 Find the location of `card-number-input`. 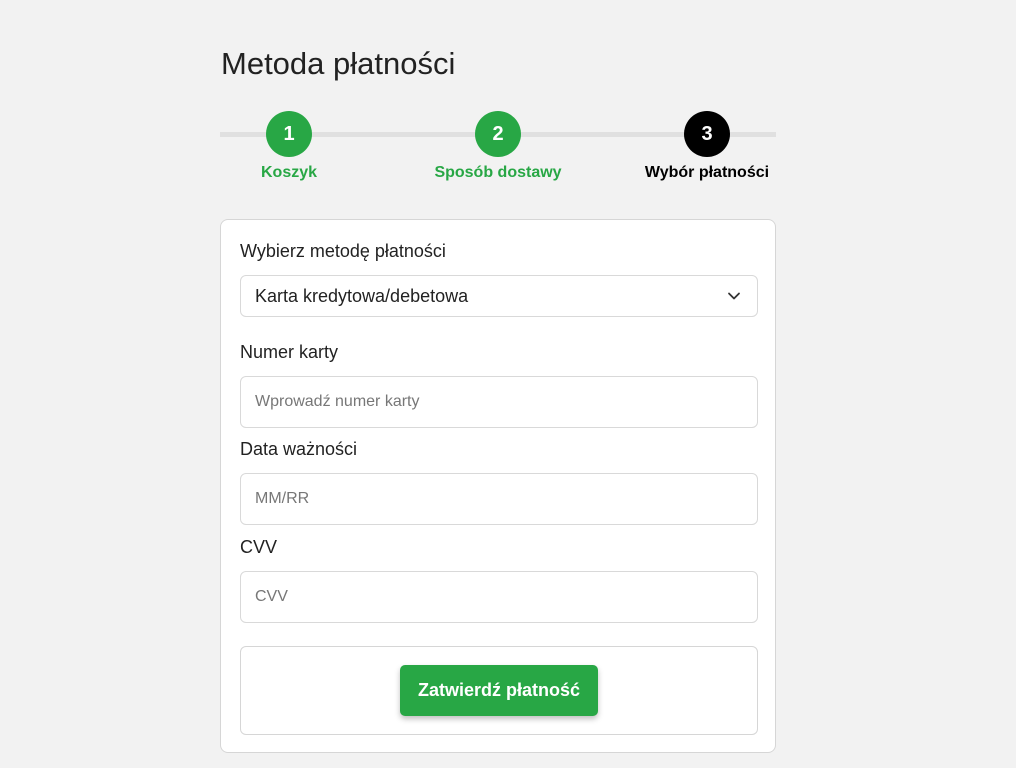

card-number-input is located at coordinates (499, 402).